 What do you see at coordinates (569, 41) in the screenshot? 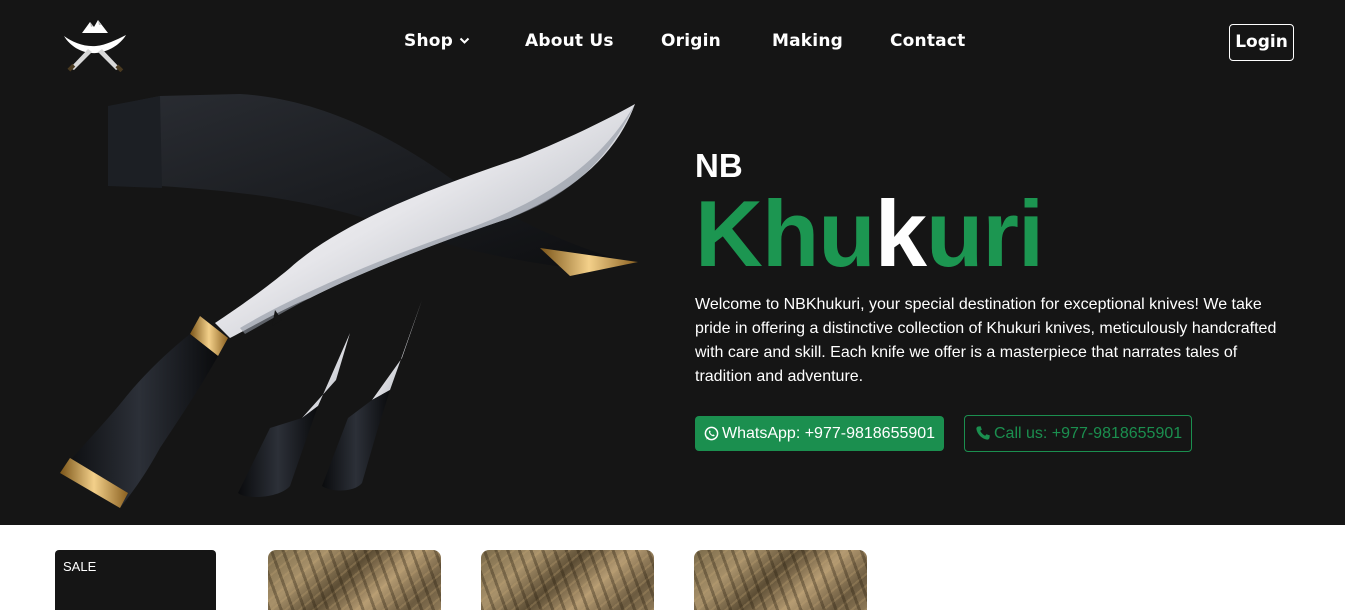
I see `nav-item-about-us: About Us` at bounding box center [569, 41].